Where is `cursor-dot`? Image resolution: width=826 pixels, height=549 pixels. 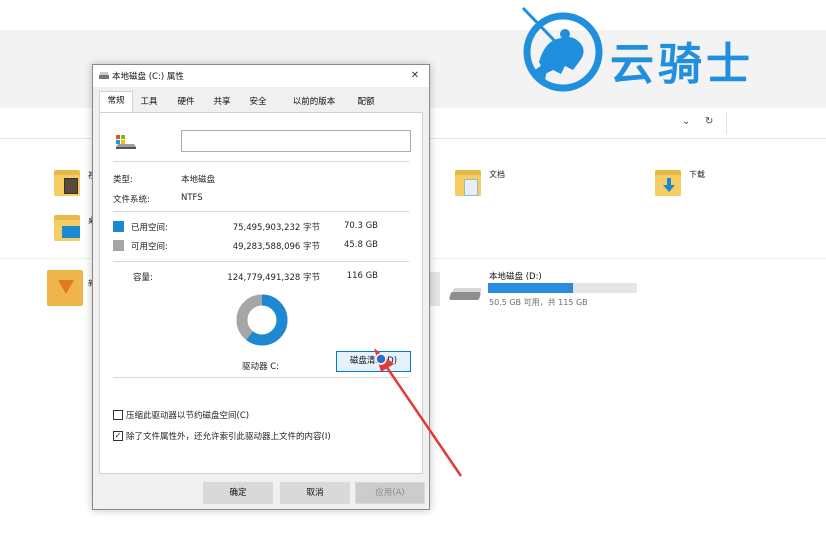
cursor-dot is located at coordinates (381, 359).